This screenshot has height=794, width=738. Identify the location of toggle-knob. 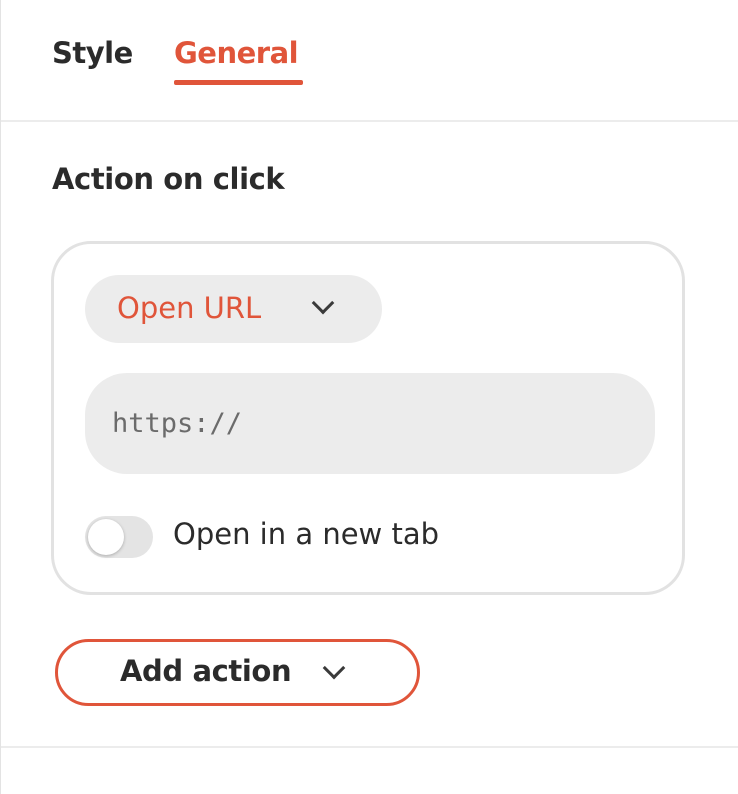
(106, 537).